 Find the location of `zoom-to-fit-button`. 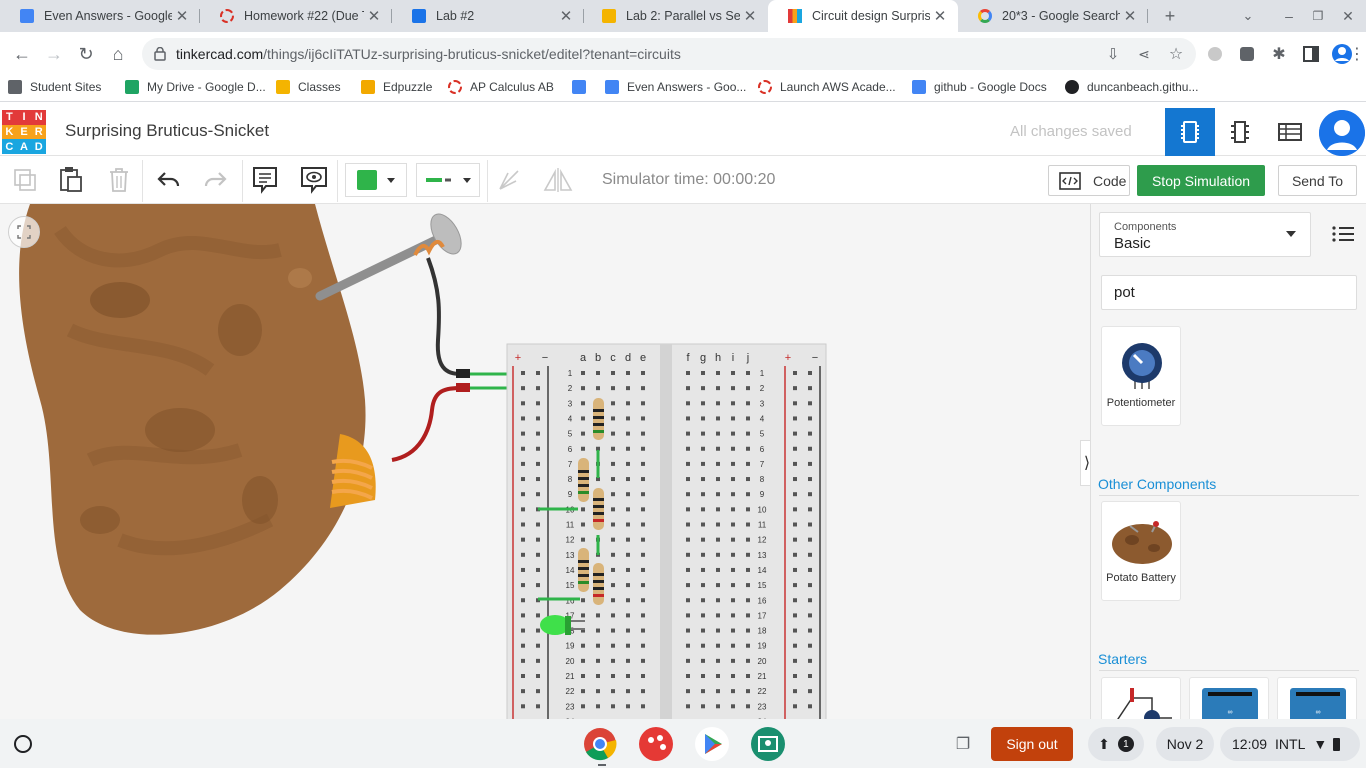

zoom-to-fit-button is located at coordinates (24, 232).